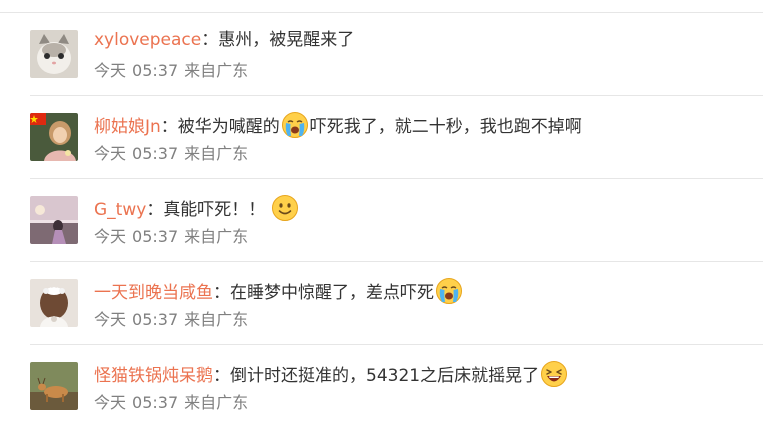 This screenshot has height=428, width=763. I want to click on comment-line: 一天到晚当咸鱼：在睡梦中惊醒了，差点吓死, so click(279, 291).